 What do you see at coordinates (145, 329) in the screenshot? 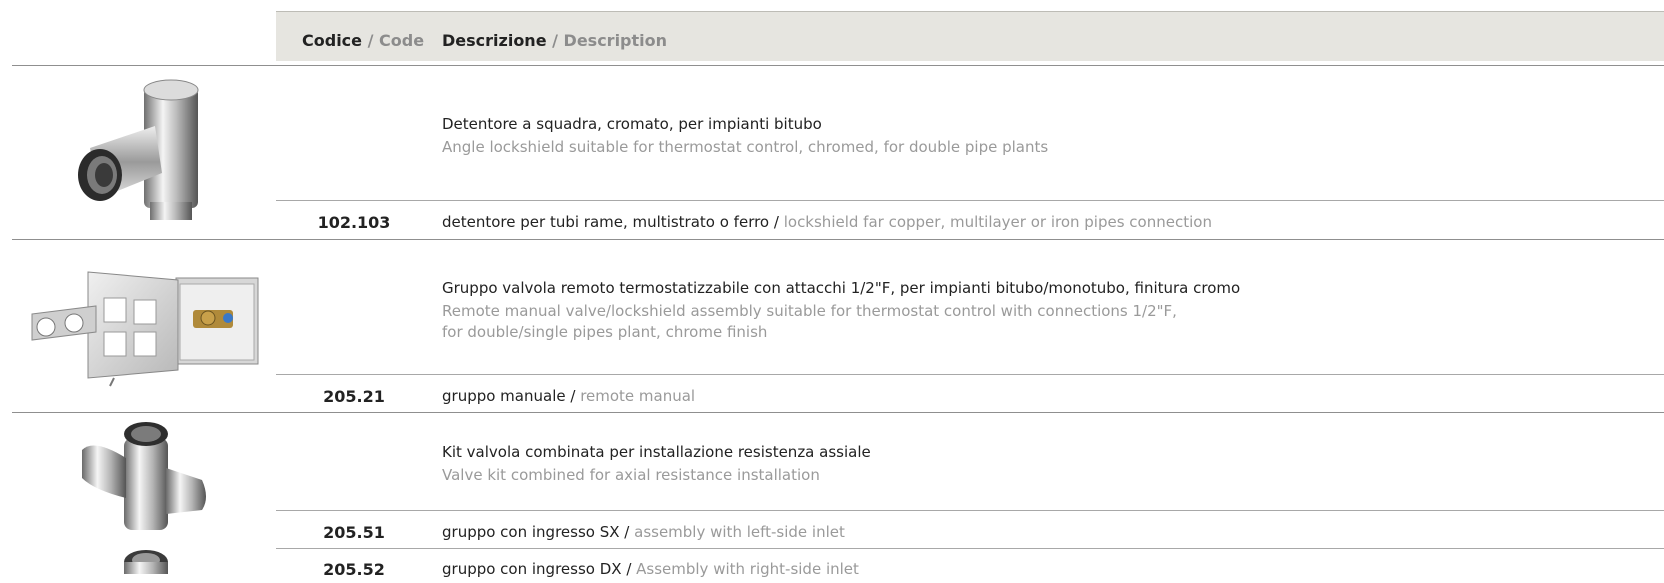
I see `remote-valve-box-icon` at bounding box center [145, 329].